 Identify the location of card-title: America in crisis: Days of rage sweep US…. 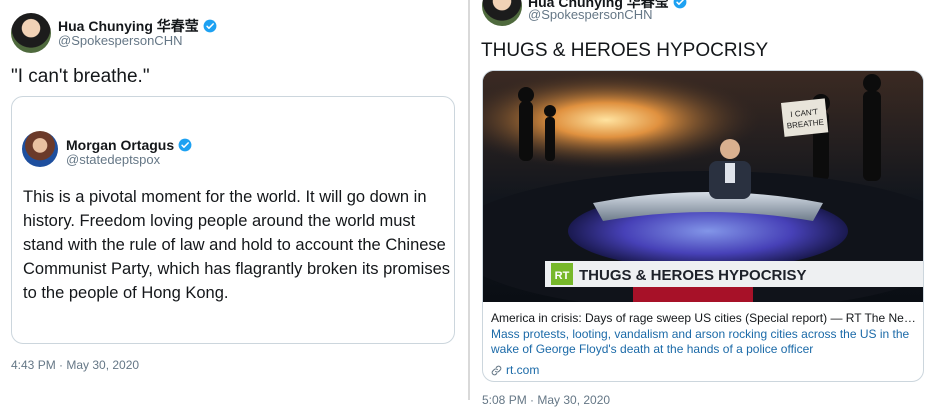
(704, 318).